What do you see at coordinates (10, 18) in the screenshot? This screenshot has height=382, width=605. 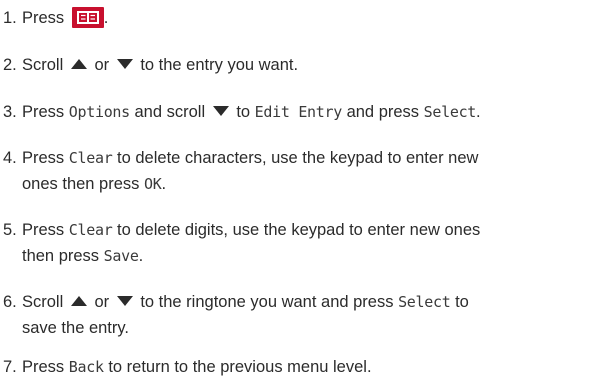 I see `step-number: 1.` at bounding box center [10, 18].